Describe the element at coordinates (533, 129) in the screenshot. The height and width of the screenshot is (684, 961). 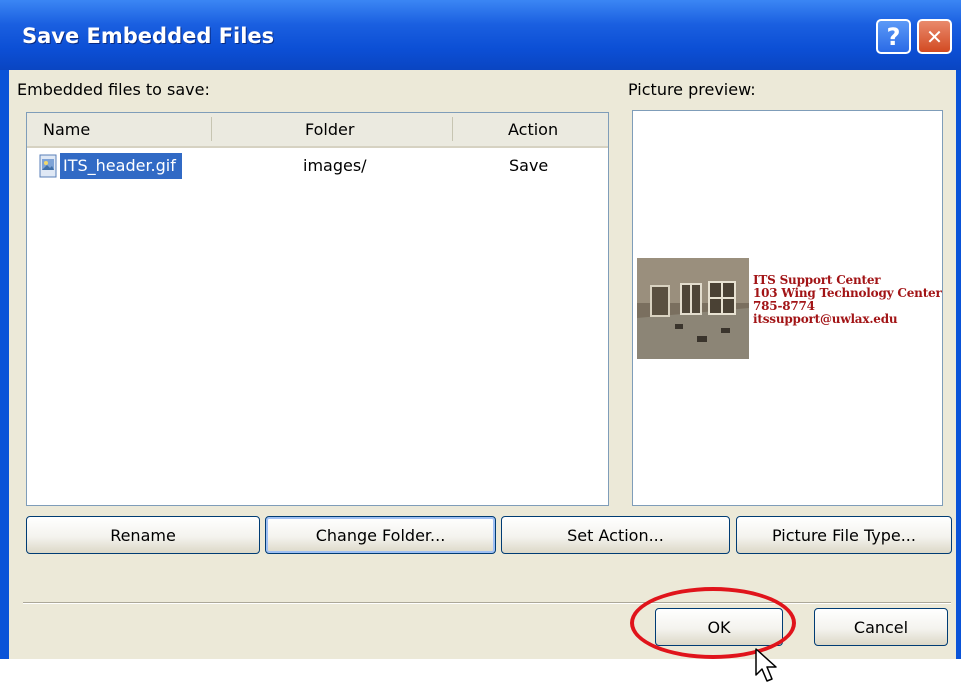
I see `column-header-action: Action` at that location.